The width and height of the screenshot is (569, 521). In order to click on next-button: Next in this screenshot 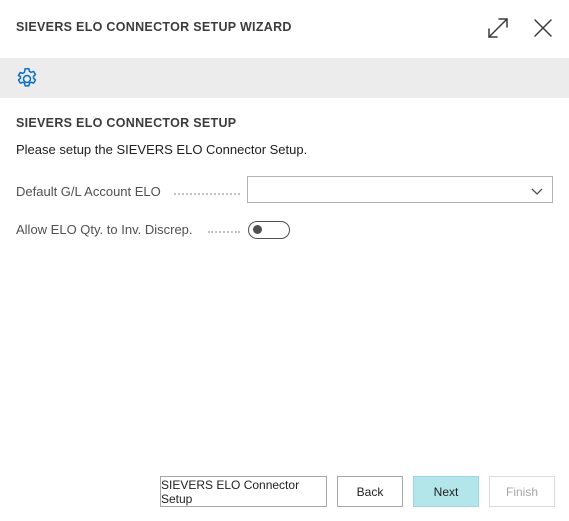, I will do `click(446, 491)`.